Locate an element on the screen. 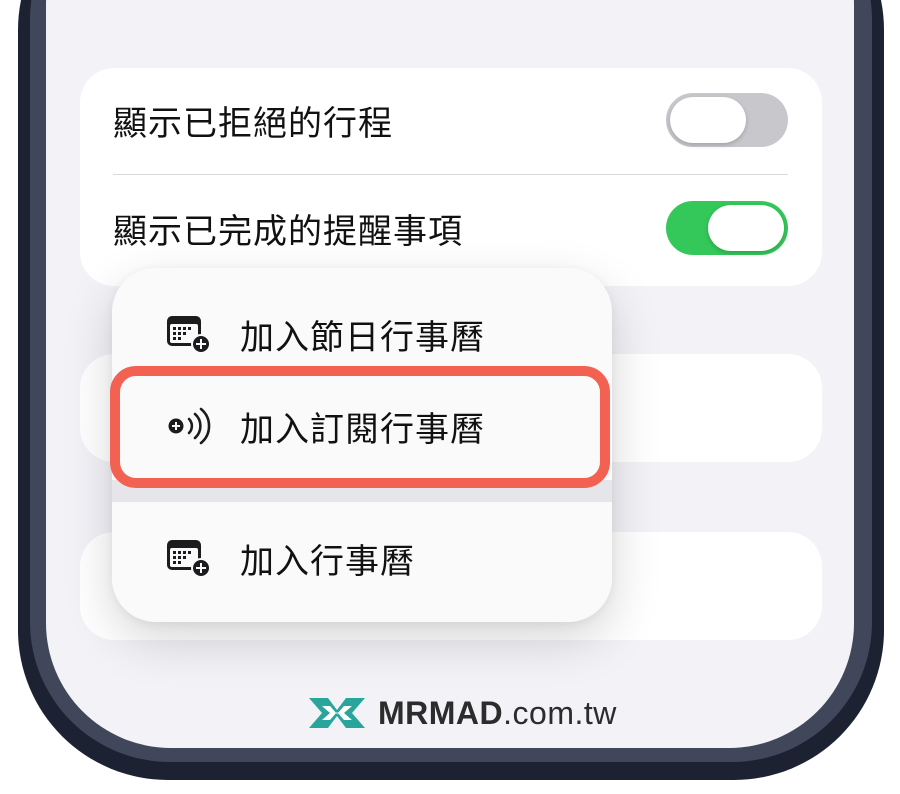  declined-events-toggle is located at coordinates (727, 120).